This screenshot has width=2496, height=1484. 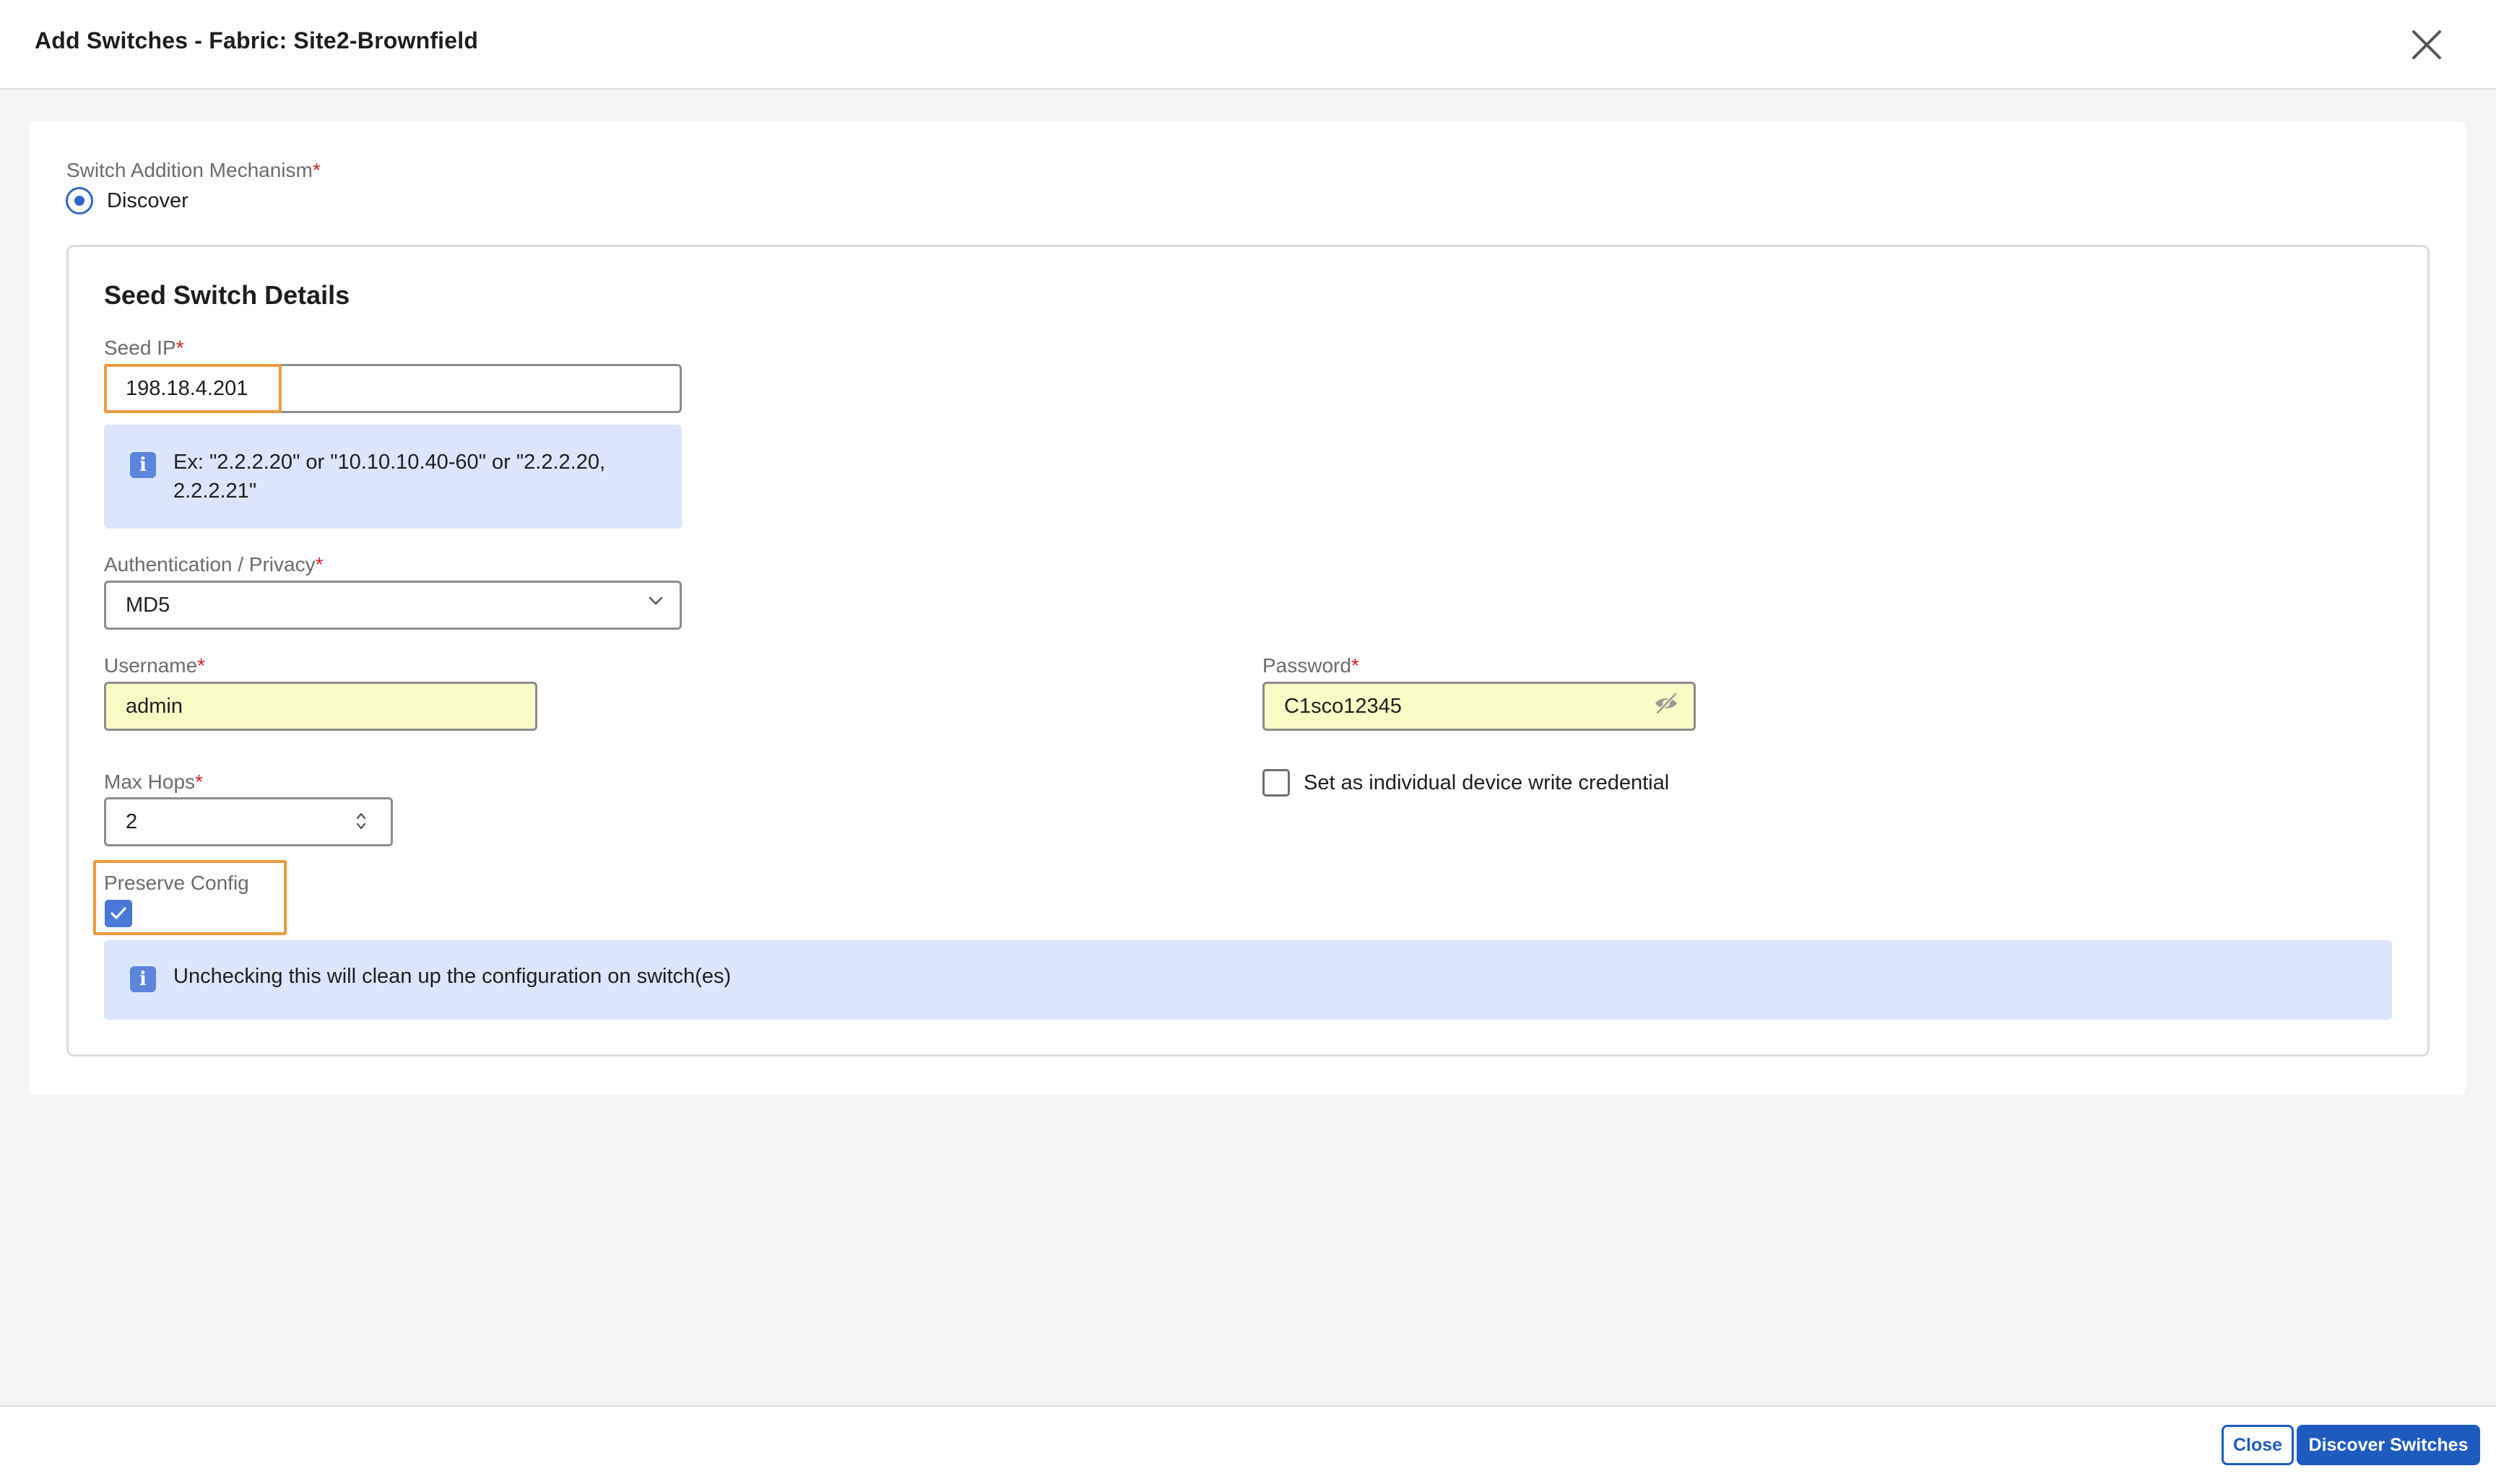 I want to click on preserve-config-label: Preserve Config, so click(x=176, y=883).